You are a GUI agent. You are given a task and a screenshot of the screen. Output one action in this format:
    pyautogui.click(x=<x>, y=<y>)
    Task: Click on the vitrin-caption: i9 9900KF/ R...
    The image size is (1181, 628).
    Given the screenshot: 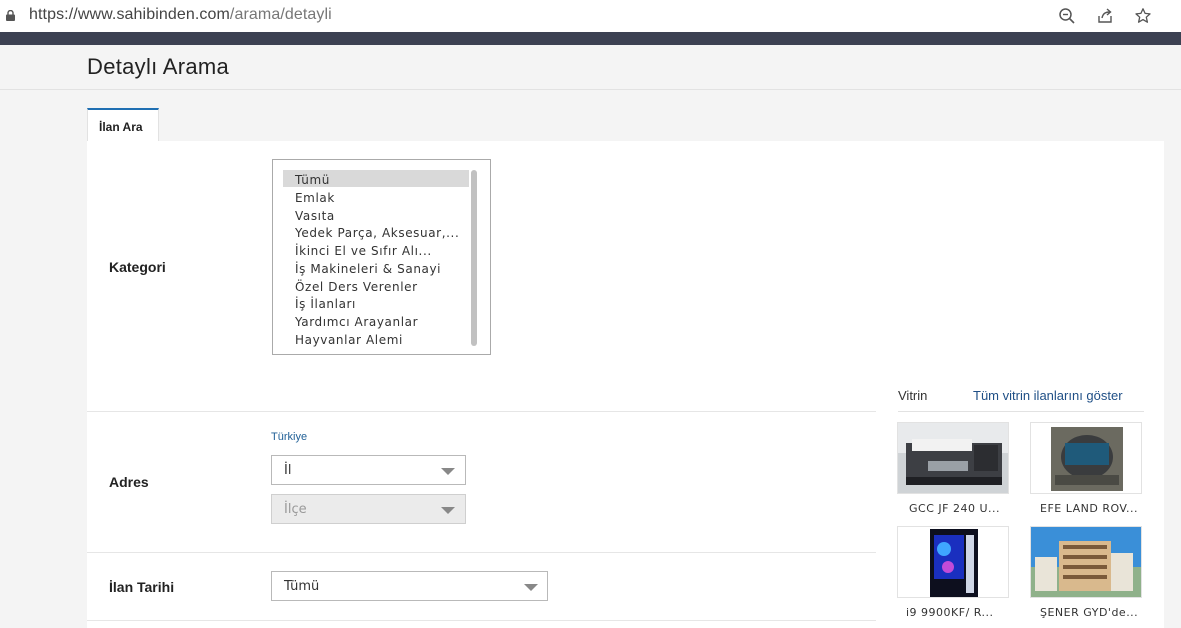 What is the action you would take?
    pyautogui.click(x=950, y=612)
    